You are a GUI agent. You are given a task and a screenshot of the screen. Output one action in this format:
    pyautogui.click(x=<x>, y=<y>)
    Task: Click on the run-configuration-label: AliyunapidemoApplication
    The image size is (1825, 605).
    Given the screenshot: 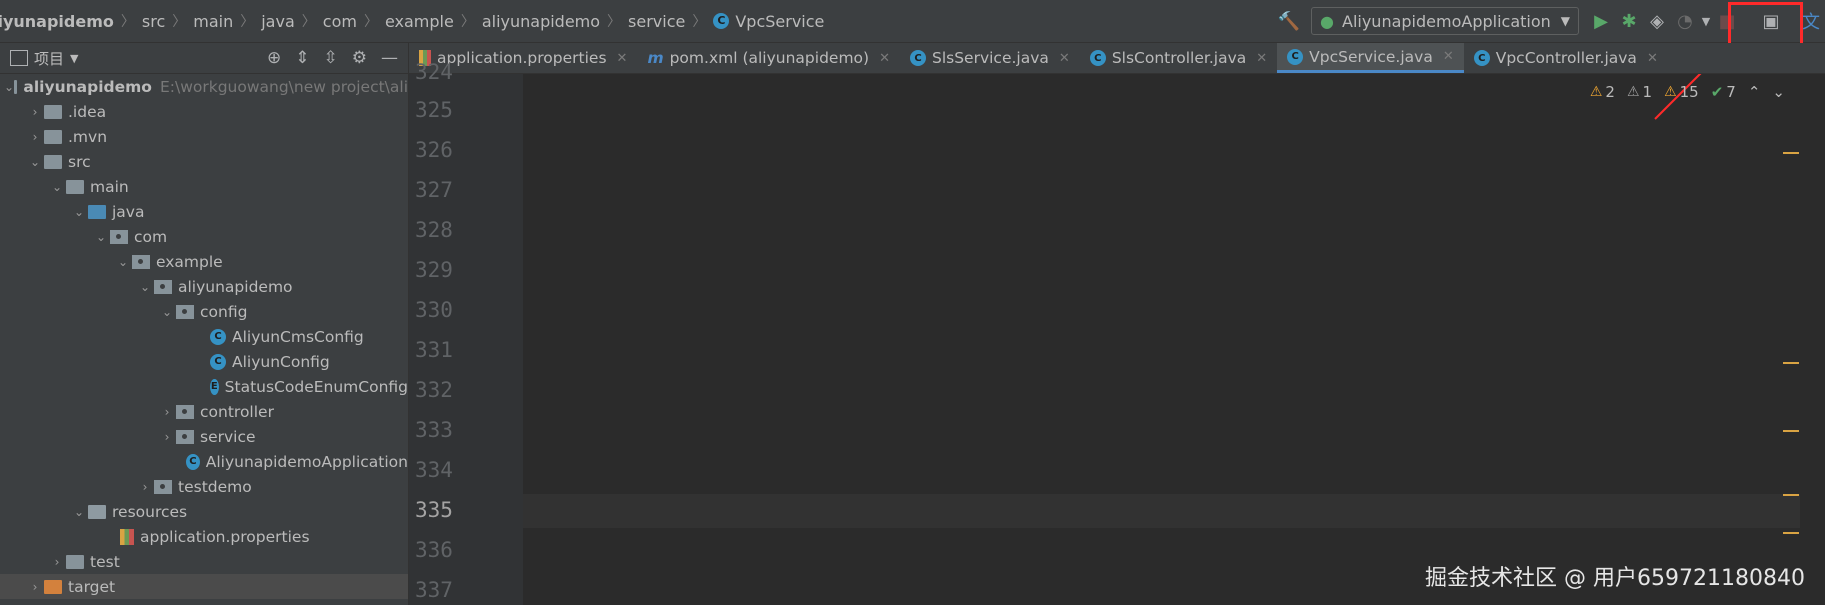 What is the action you would take?
    pyautogui.click(x=1446, y=21)
    